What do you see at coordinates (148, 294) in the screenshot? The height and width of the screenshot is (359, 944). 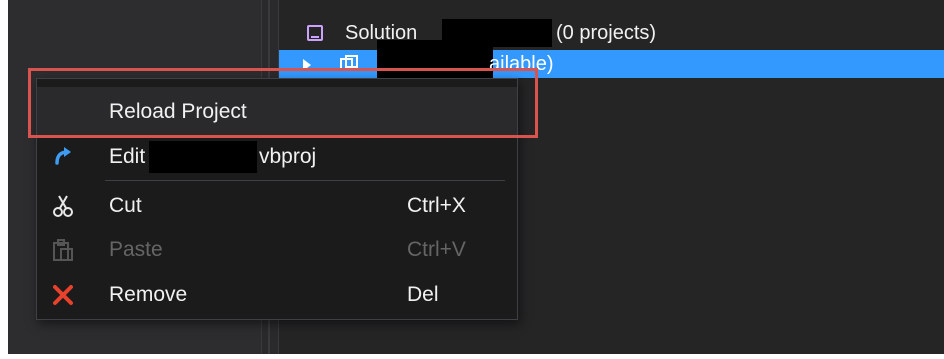 I see `menu-item-label: Remove` at bounding box center [148, 294].